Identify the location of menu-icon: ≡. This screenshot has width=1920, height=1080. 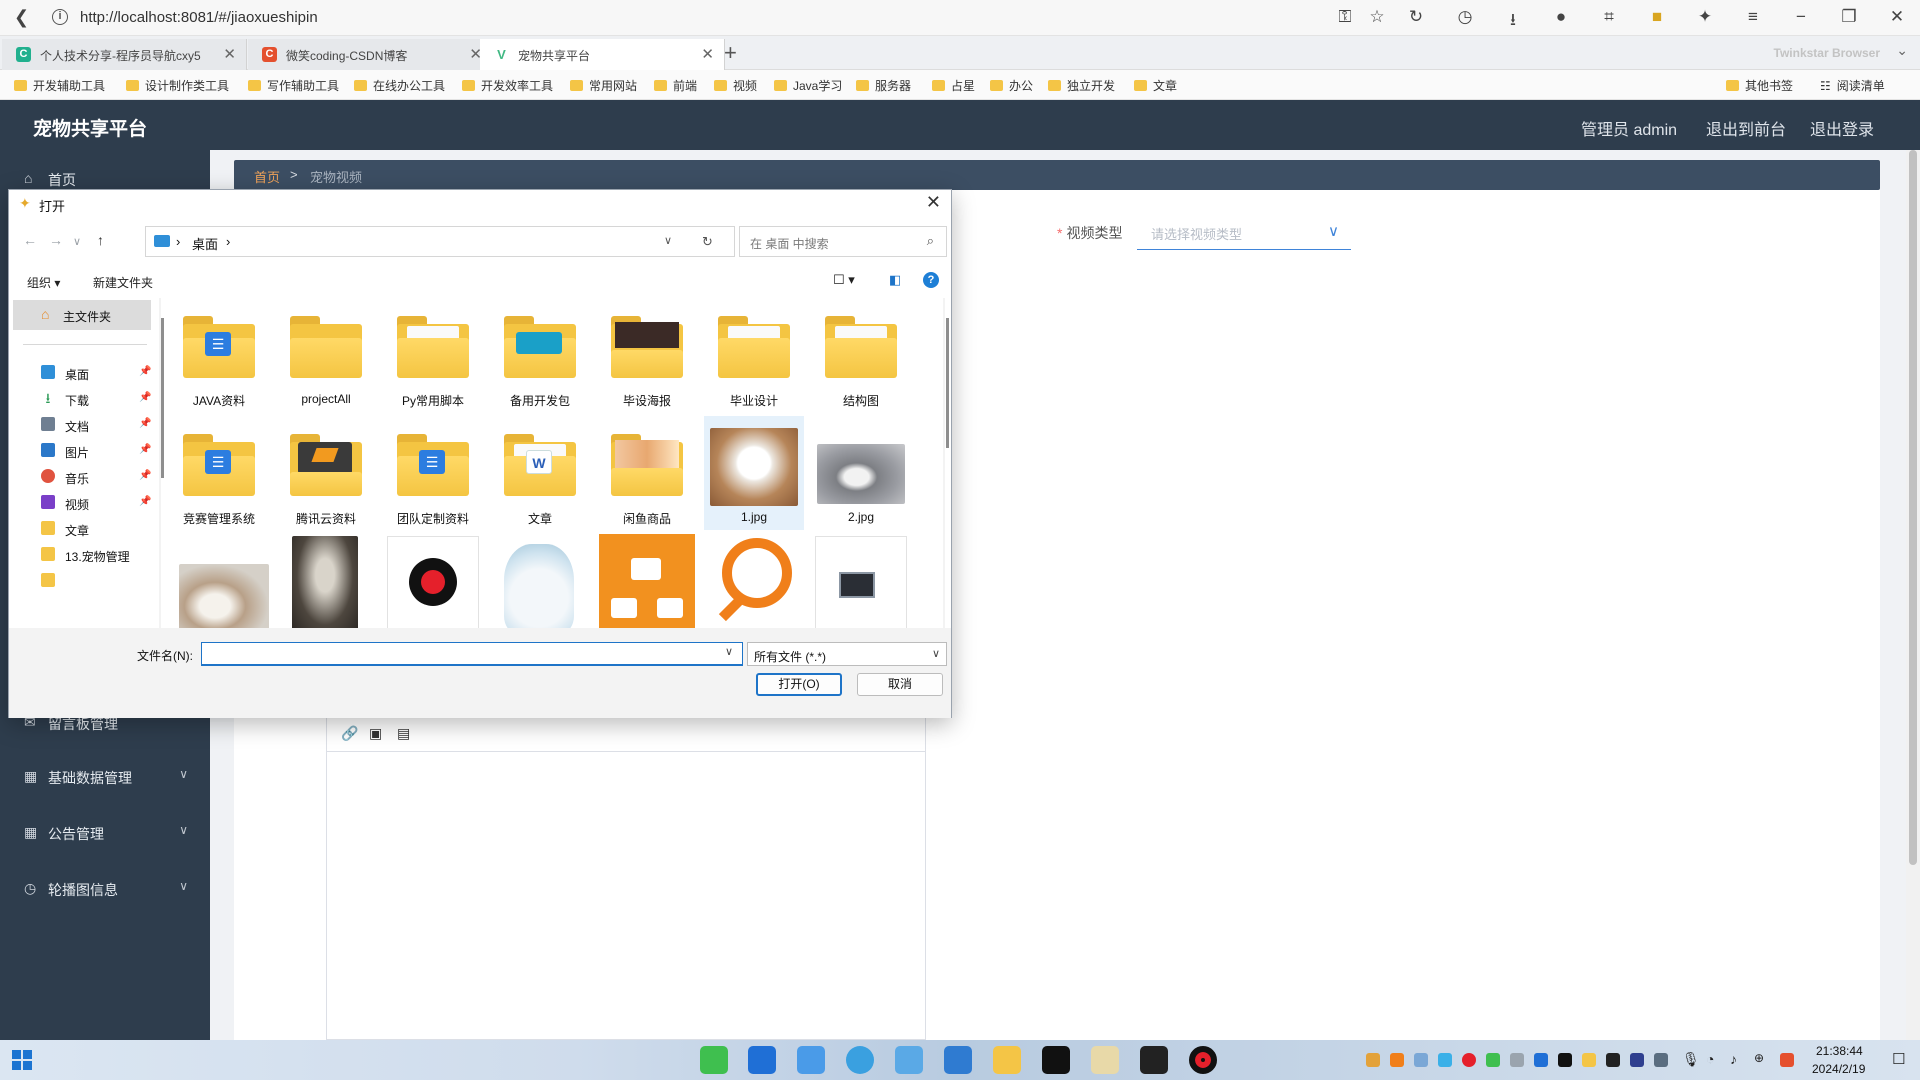
(1753, 17).